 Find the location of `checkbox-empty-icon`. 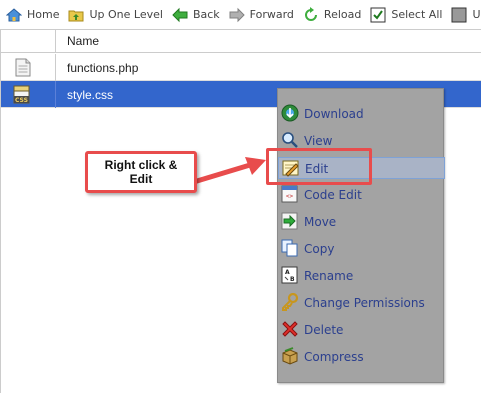

checkbox-empty-icon is located at coordinates (459, 15).